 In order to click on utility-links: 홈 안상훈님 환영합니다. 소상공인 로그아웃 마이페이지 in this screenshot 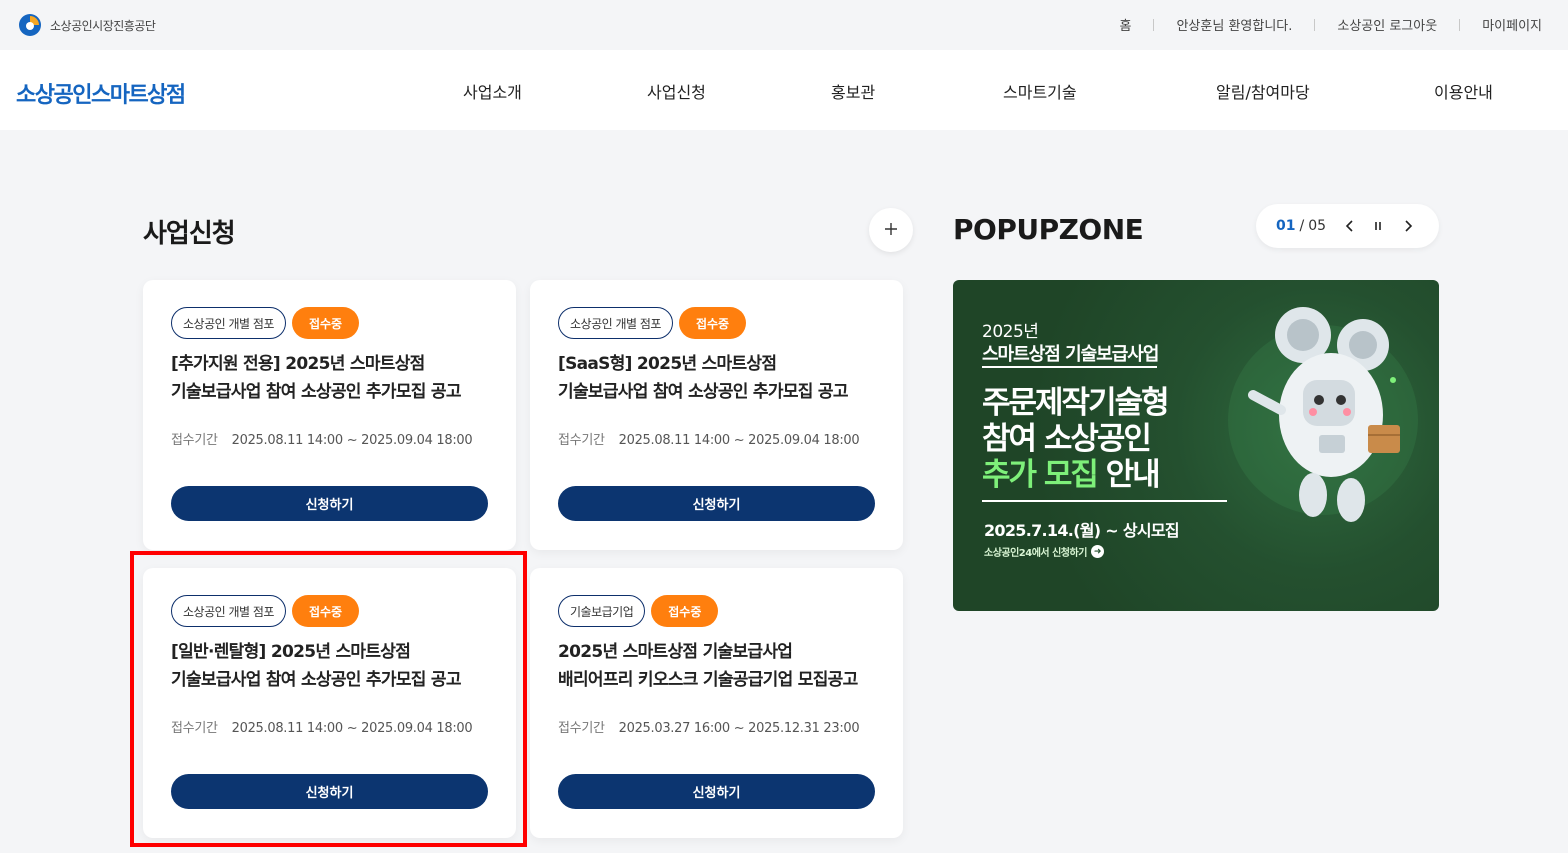, I will do `click(1331, 24)`.